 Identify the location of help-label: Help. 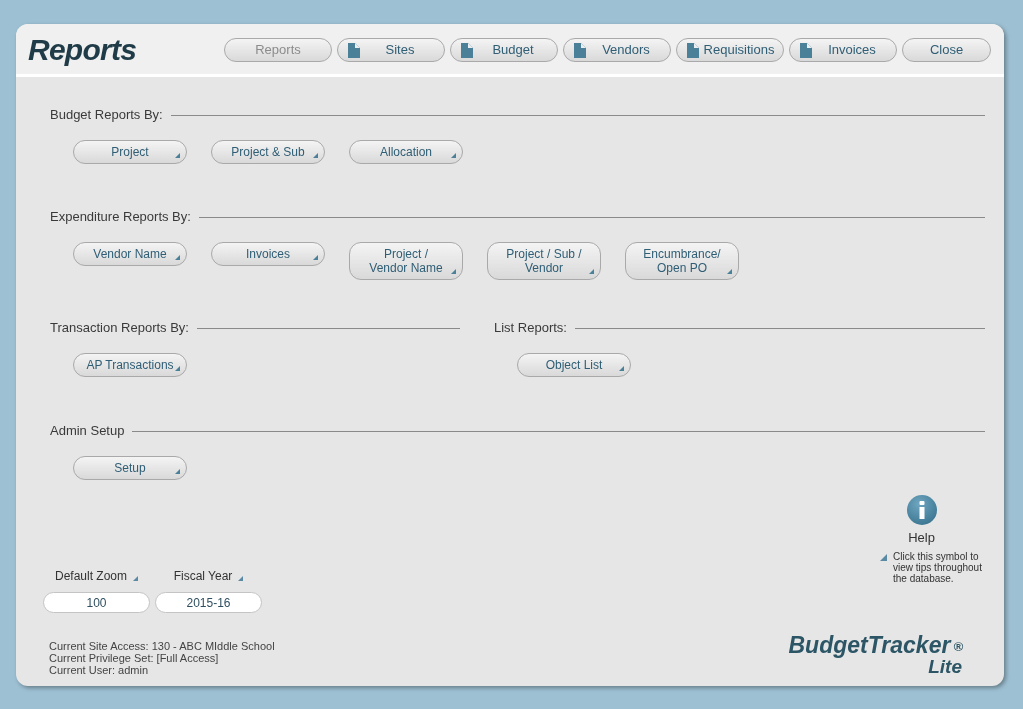
(921, 537).